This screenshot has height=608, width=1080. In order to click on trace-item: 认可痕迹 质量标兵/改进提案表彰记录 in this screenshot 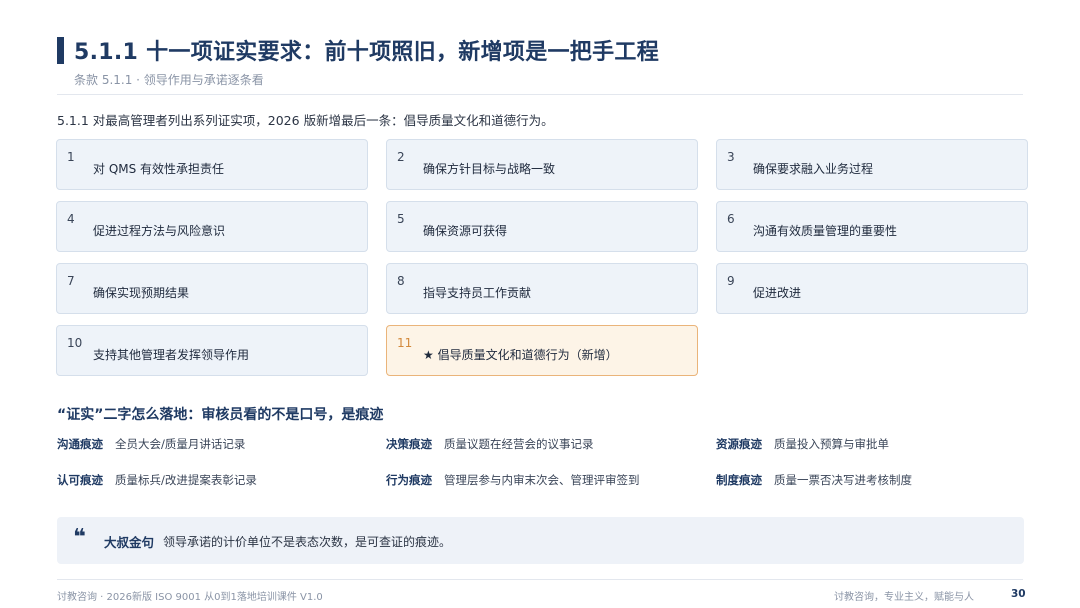, I will do `click(157, 480)`.